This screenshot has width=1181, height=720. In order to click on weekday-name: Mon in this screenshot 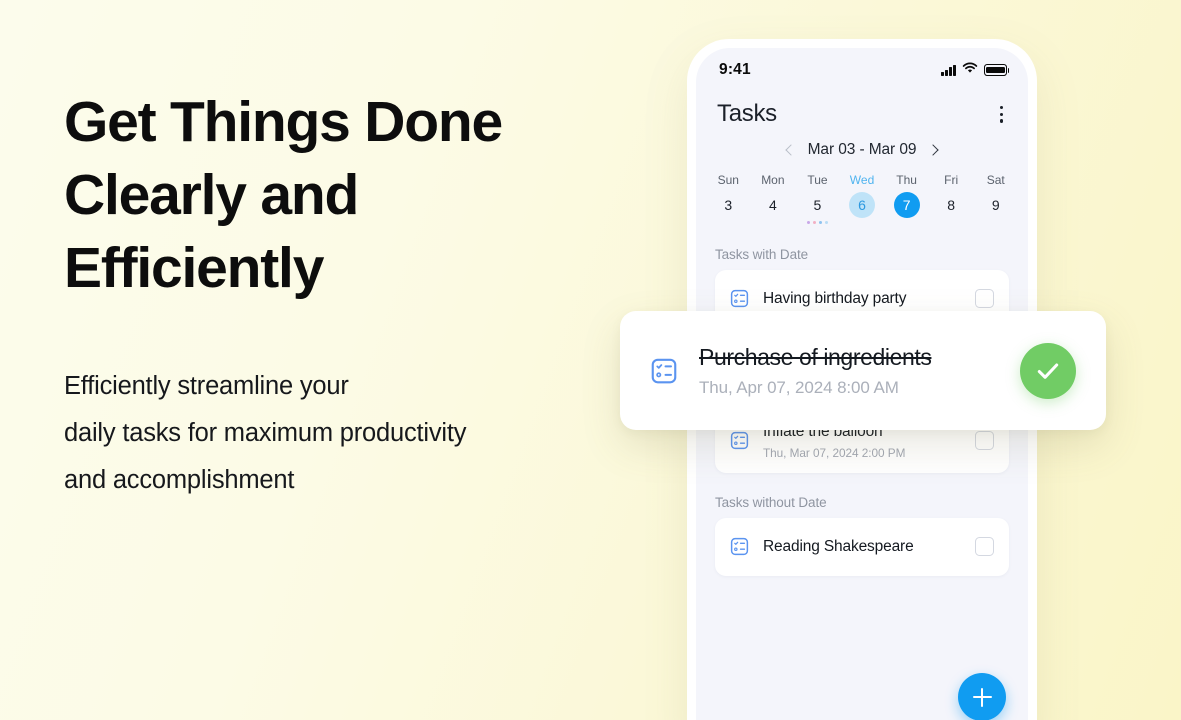, I will do `click(773, 179)`.